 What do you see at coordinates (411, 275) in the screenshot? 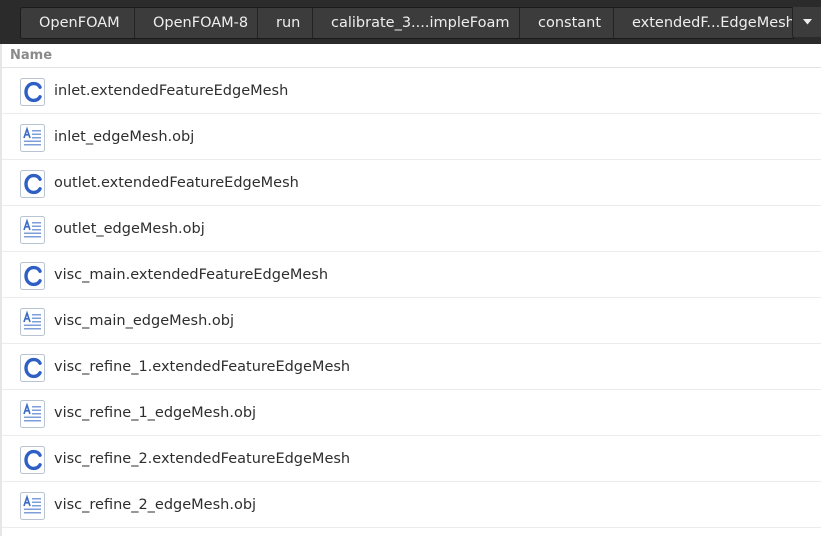
I see `file-row: visc_main.extendedFeatureEdgeMesh` at bounding box center [411, 275].